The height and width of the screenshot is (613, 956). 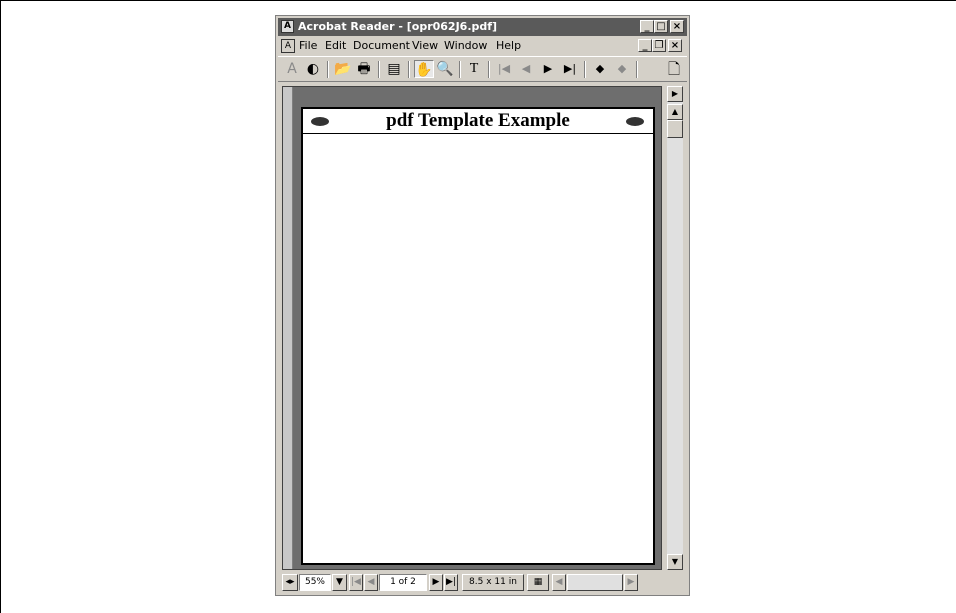 What do you see at coordinates (675, 562) in the screenshot?
I see `scroll-down-button: ▼` at bounding box center [675, 562].